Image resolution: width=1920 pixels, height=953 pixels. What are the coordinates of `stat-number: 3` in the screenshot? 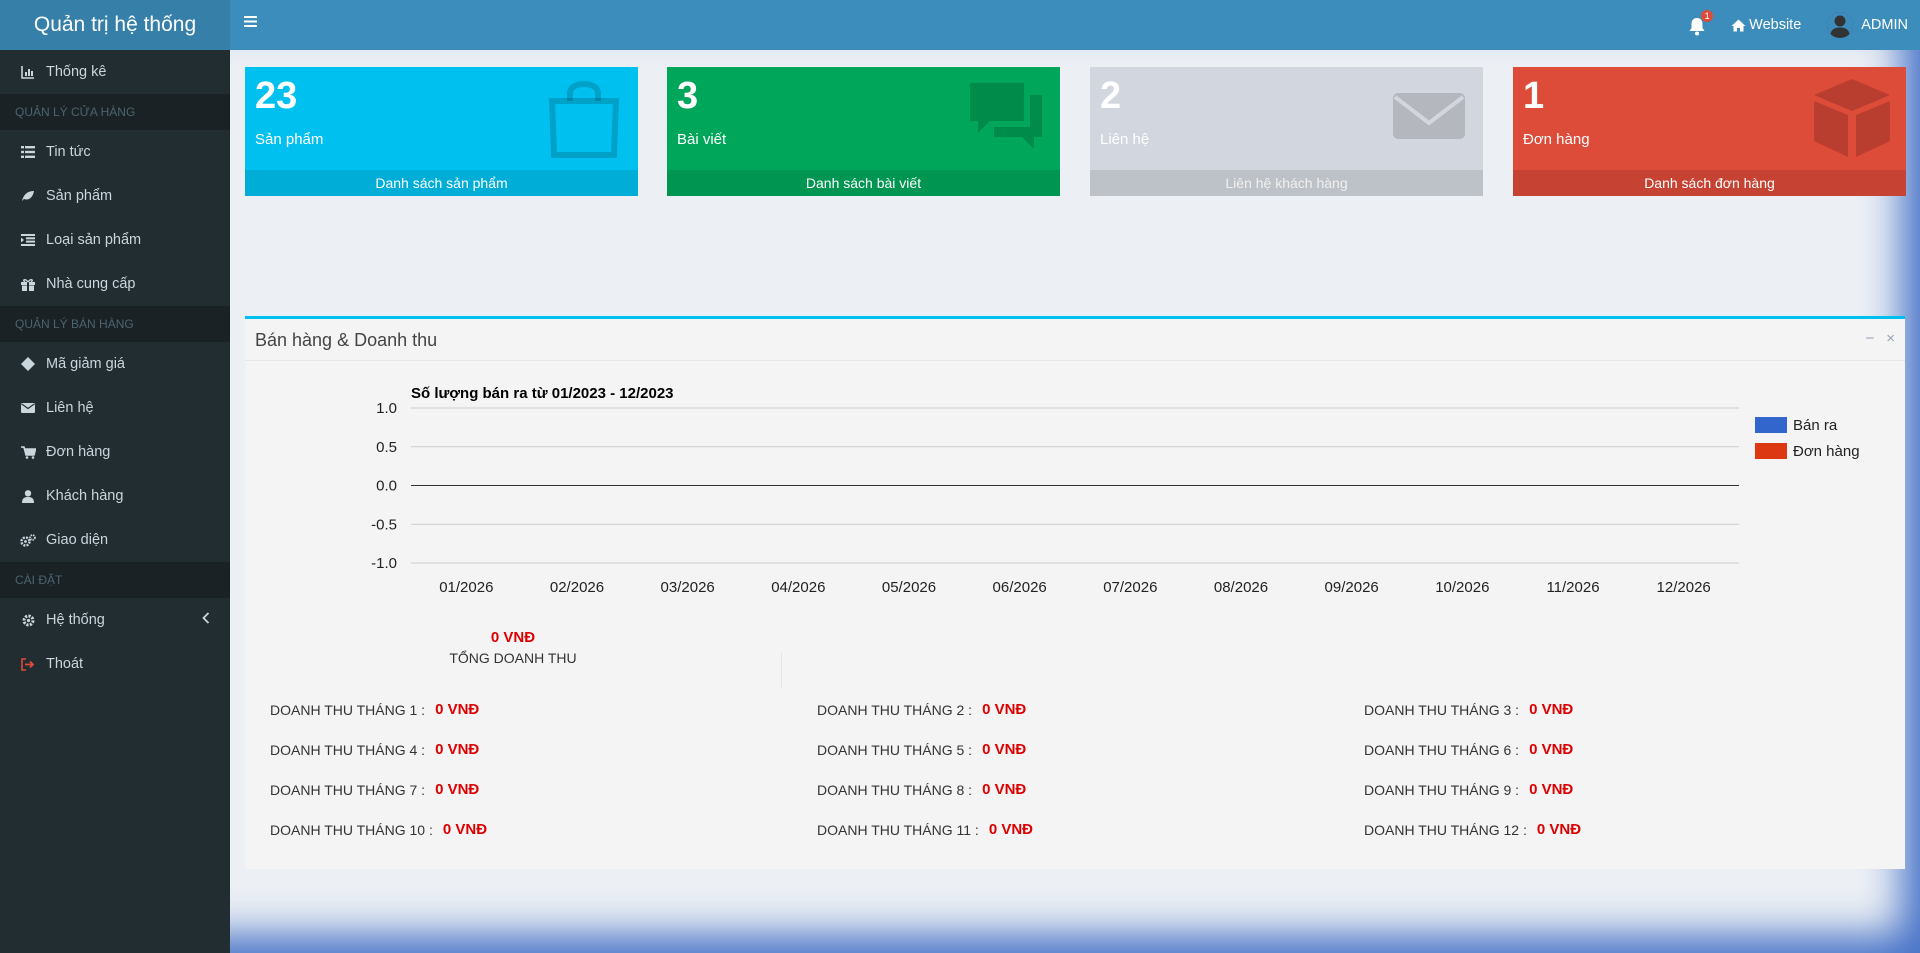 It's located at (688, 96).